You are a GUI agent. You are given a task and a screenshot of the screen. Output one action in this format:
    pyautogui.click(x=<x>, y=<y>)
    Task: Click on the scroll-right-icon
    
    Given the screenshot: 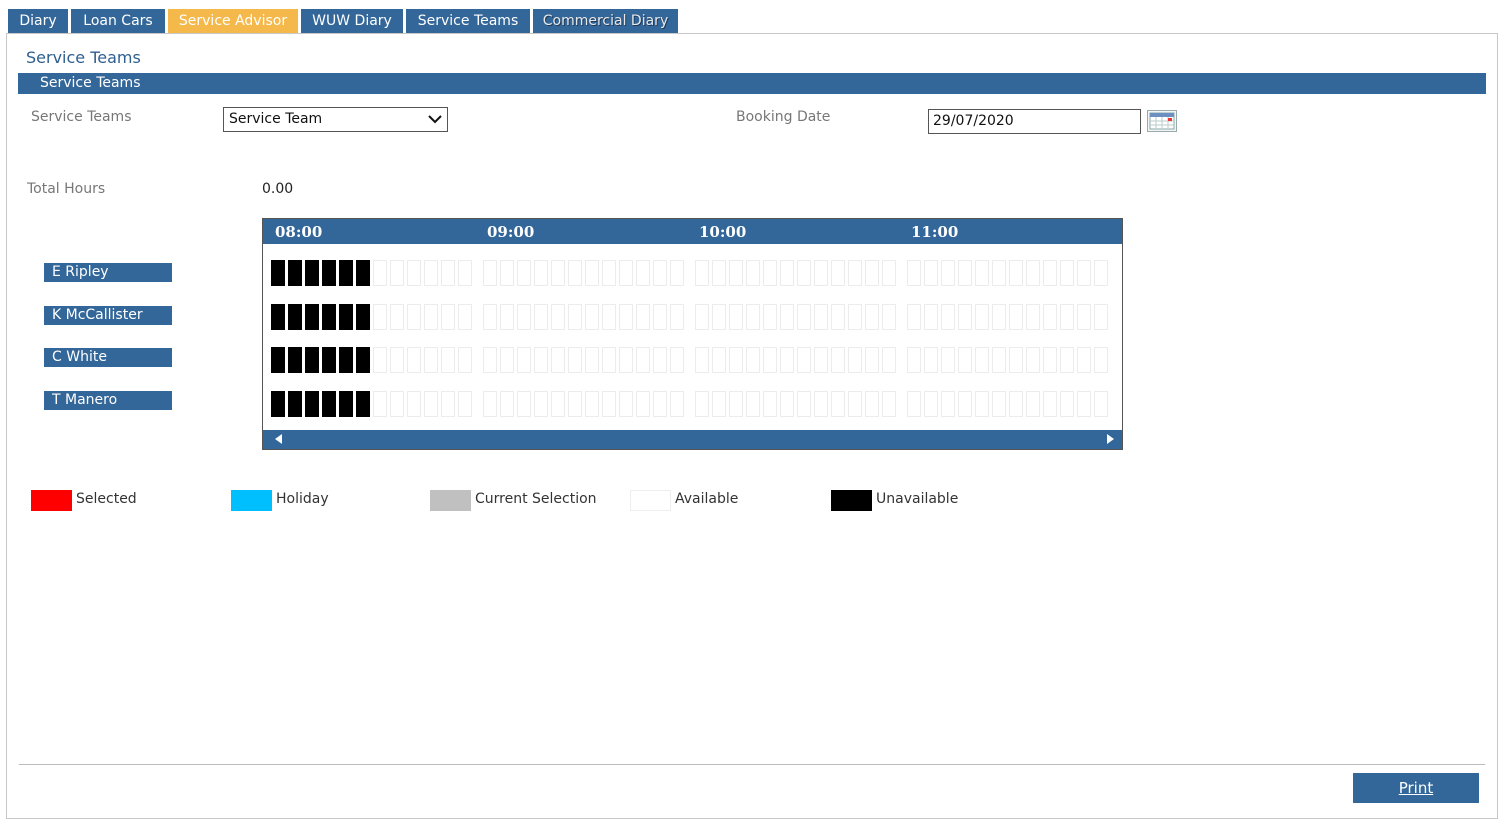 What is the action you would take?
    pyautogui.click(x=1110, y=439)
    